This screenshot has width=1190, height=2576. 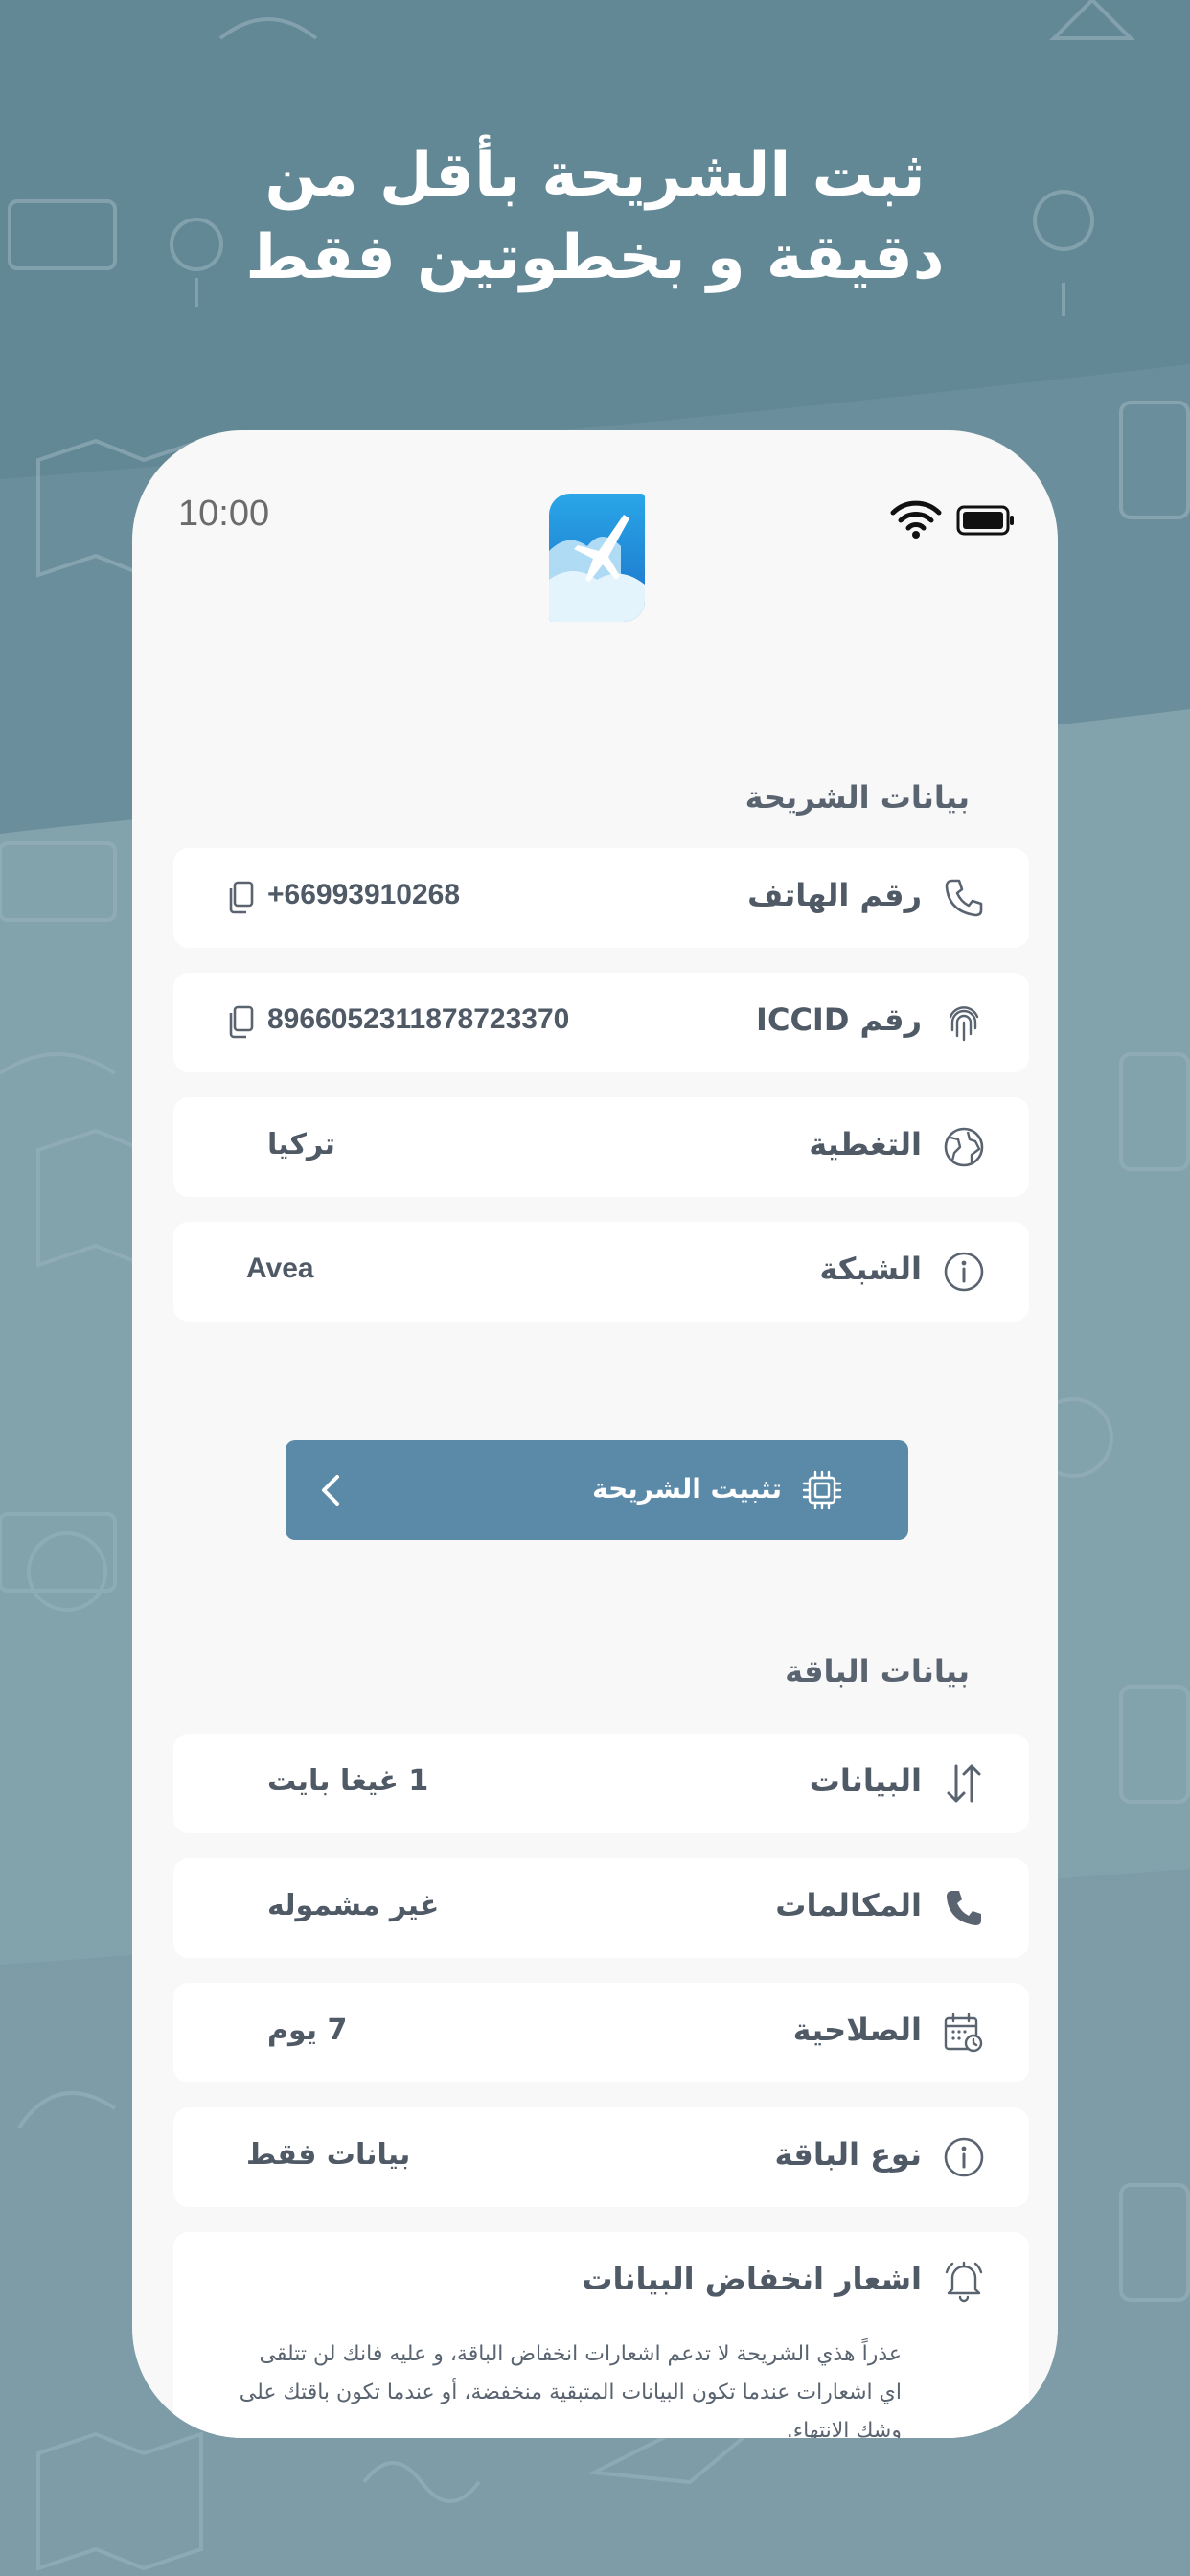 I want to click on battery-icon, so click(x=985, y=520).